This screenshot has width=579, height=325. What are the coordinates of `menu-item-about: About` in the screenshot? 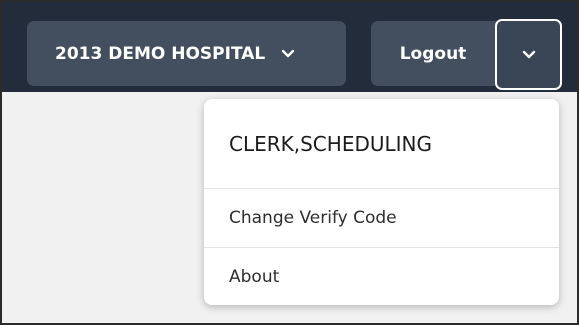 It's located at (381, 276).